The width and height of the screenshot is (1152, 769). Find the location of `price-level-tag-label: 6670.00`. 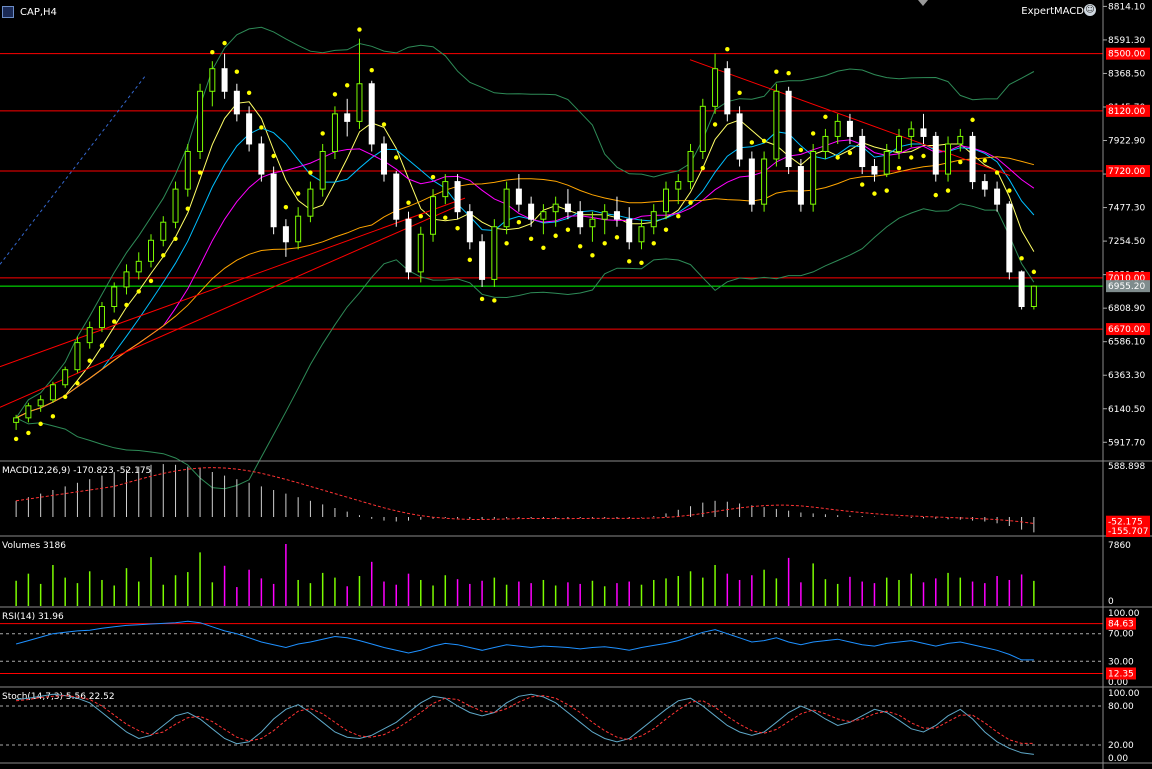

price-level-tag-label: 6670.00 is located at coordinates (1126, 330).